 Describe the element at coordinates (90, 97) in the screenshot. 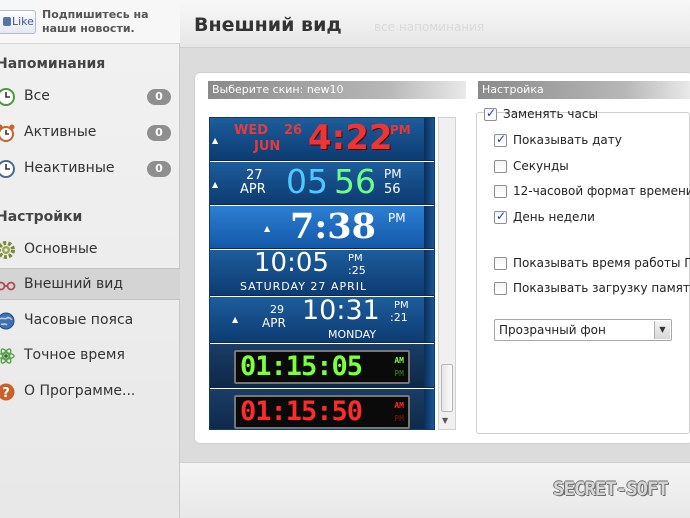

I see `sidebar-item-all: Все 0` at that location.